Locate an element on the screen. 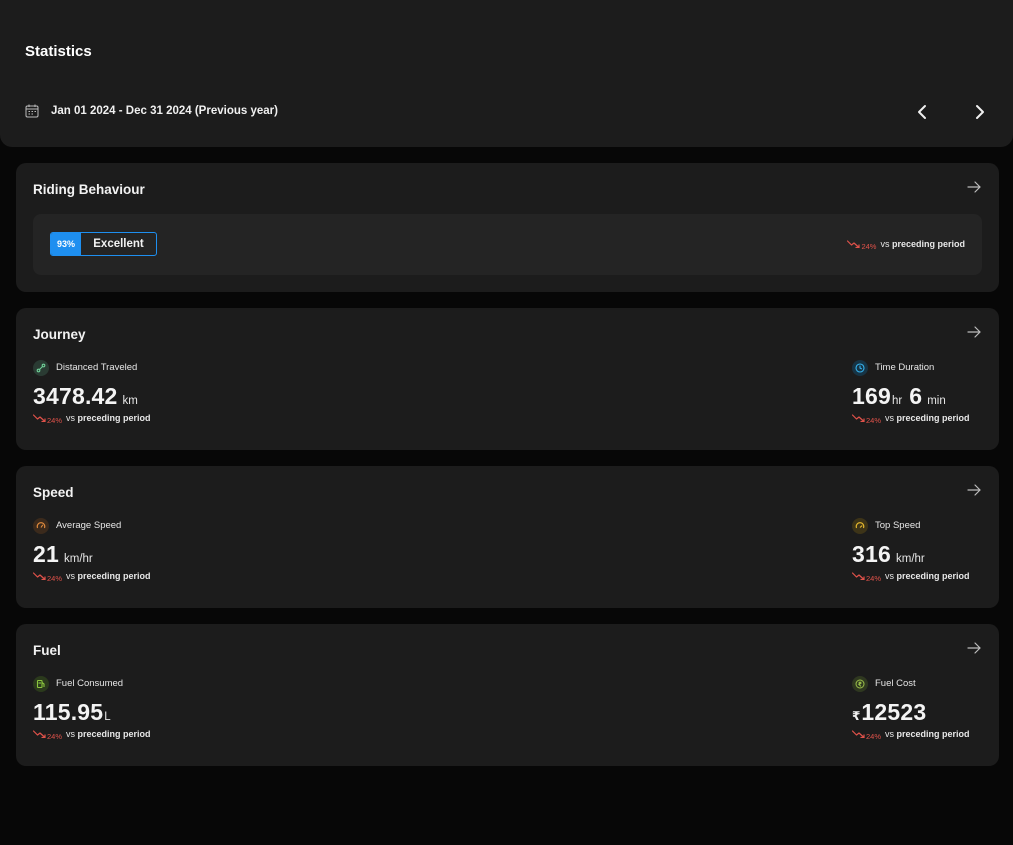 Image resolution: width=1013 pixels, height=845 pixels. metric-unit: km is located at coordinates (130, 401).